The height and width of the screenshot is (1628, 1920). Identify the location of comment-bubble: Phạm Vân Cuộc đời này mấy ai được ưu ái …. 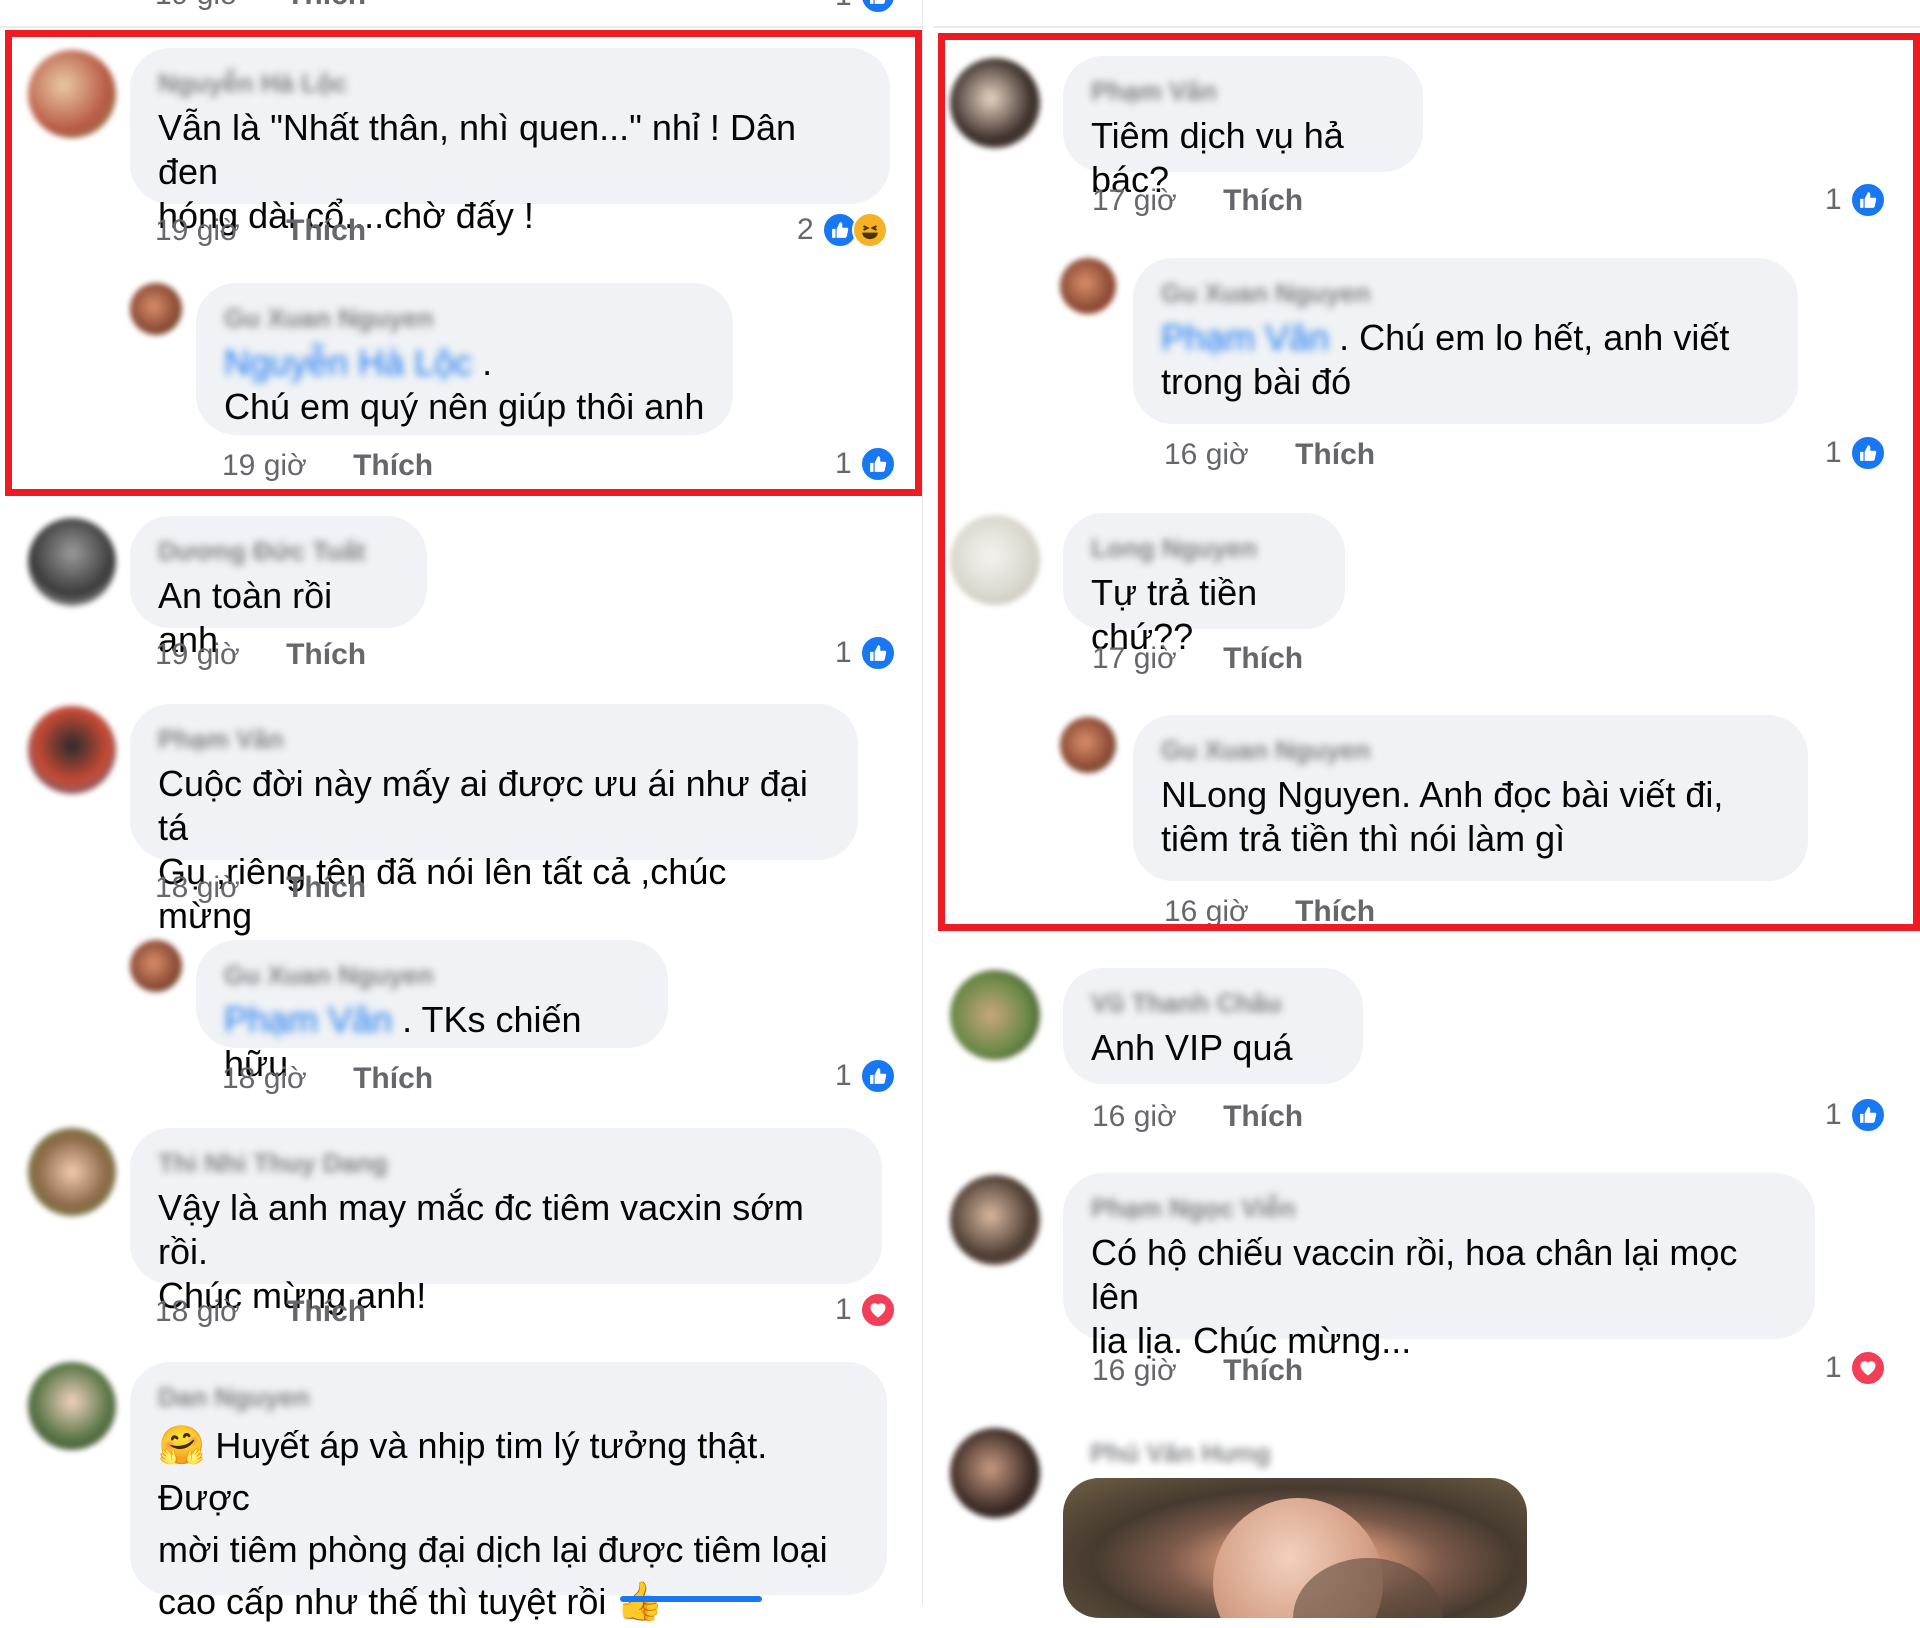
(494, 820).